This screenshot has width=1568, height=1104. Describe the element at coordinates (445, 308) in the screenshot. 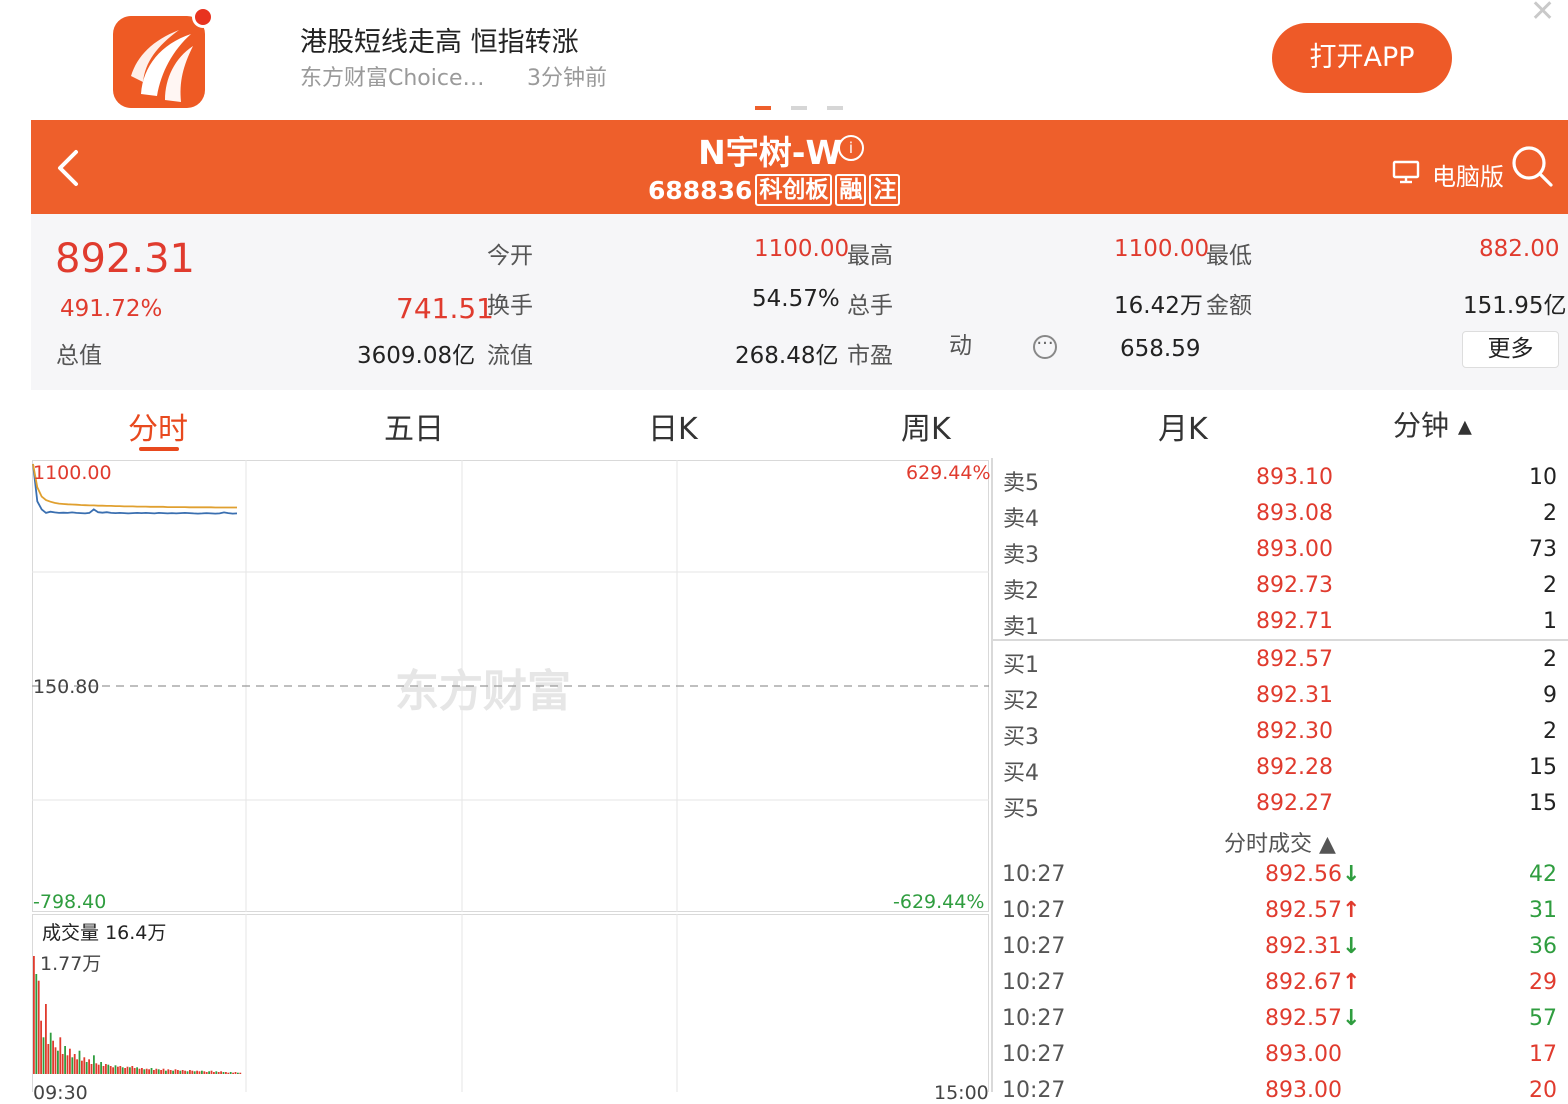

I see `change-amount: 741.51` at that location.